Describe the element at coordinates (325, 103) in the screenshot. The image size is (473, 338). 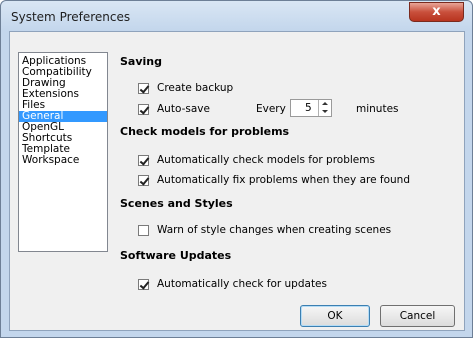
I see `spin-up-icon` at that location.